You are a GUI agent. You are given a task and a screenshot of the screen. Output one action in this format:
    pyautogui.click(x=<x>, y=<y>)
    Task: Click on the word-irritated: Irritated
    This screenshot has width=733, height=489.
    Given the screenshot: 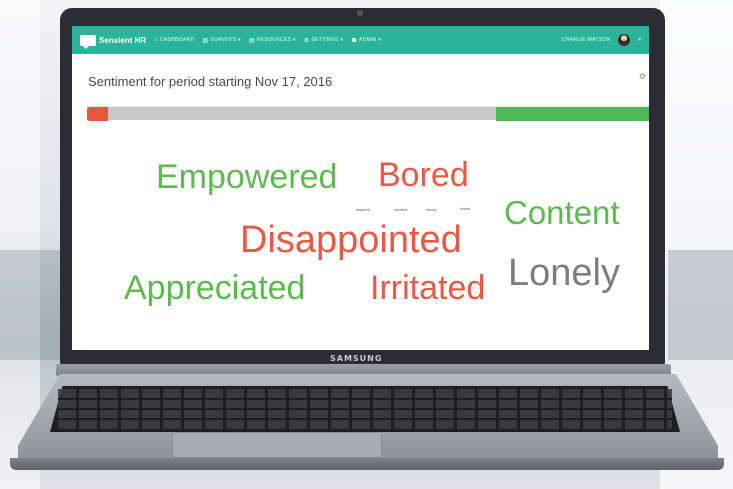 What is the action you would take?
    pyautogui.click(x=428, y=288)
    